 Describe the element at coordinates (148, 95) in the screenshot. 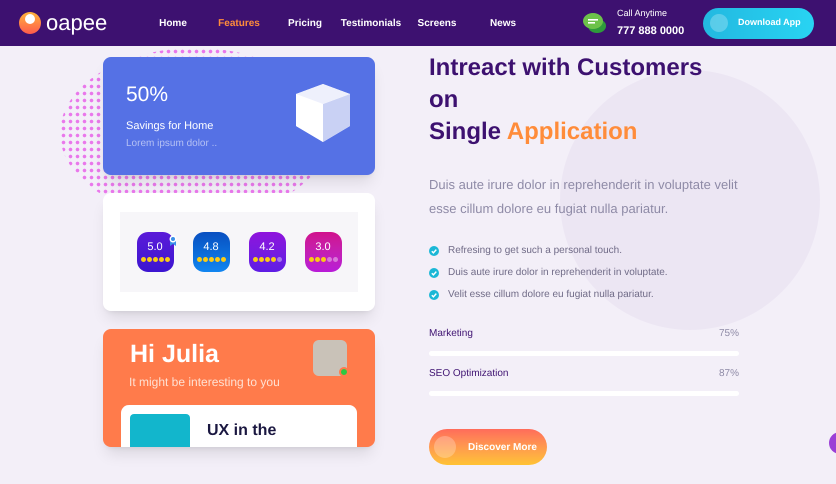

I see `savings-value: 50%` at that location.